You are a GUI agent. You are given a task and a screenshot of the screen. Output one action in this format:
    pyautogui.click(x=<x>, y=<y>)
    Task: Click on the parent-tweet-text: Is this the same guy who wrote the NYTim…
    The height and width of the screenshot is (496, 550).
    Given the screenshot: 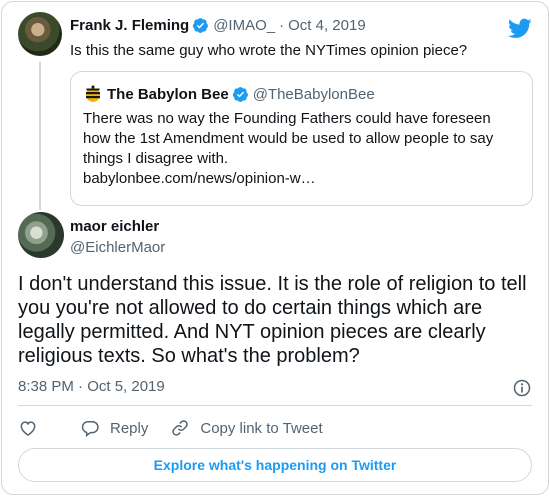 What is the action you would take?
    pyautogui.click(x=269, y=50)
    